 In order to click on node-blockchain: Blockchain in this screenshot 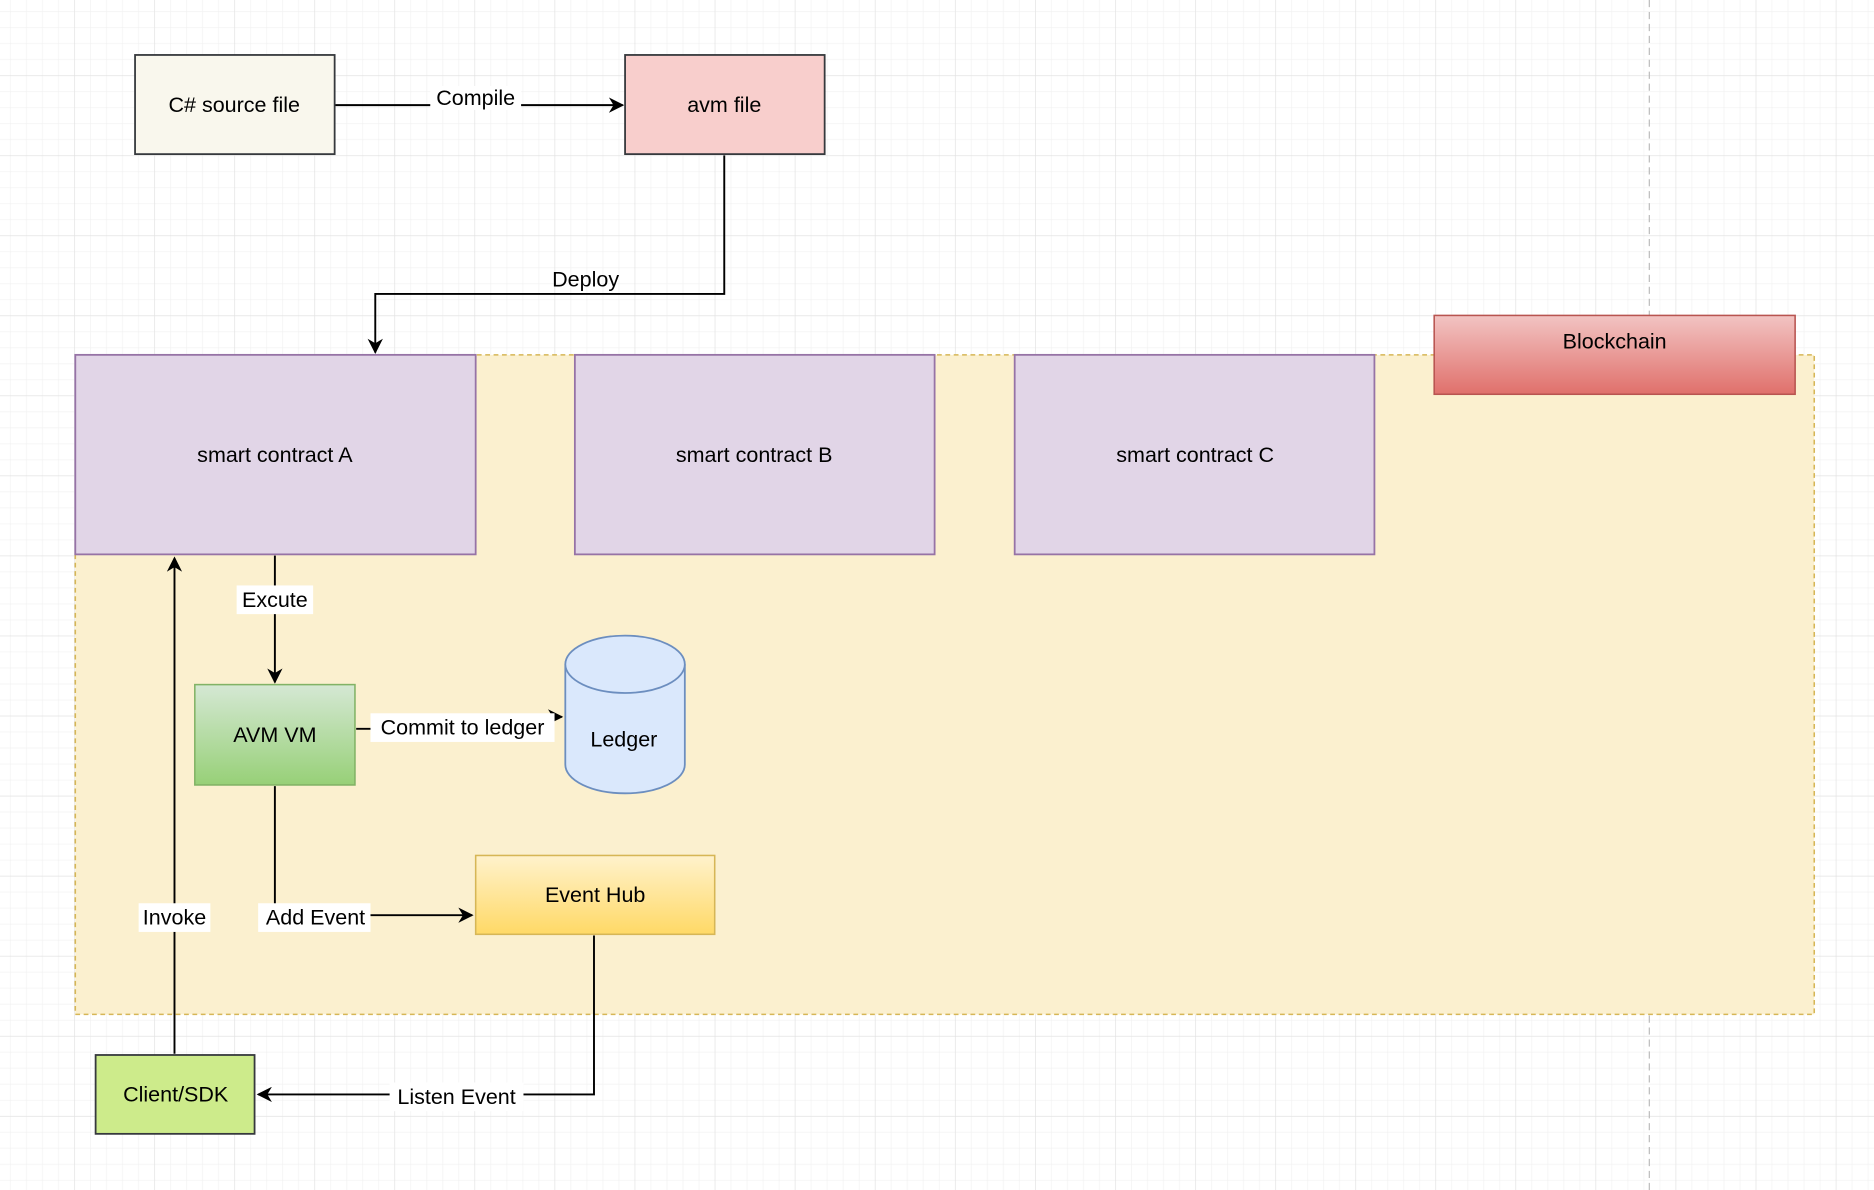, I will do `click(1614, 355)`.